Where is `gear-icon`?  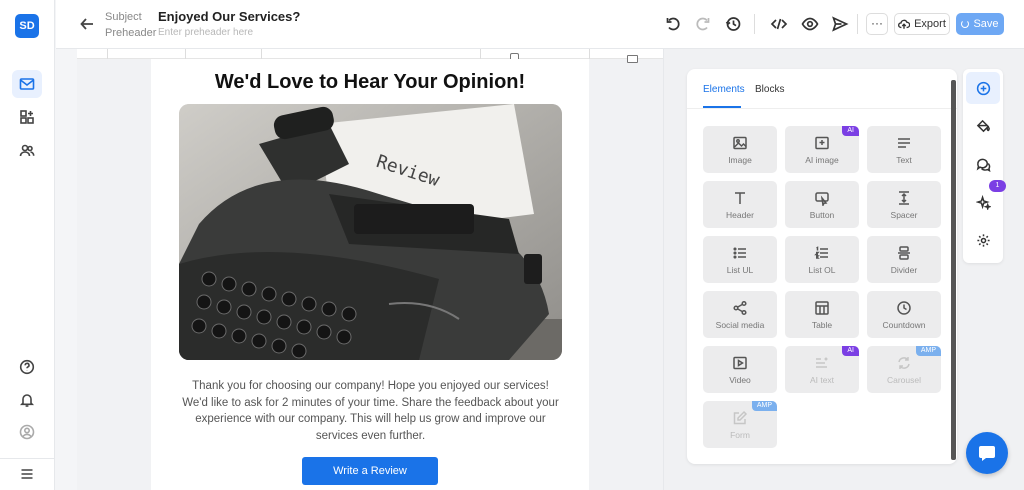 gear-icon is located at coordinates (983, 240).